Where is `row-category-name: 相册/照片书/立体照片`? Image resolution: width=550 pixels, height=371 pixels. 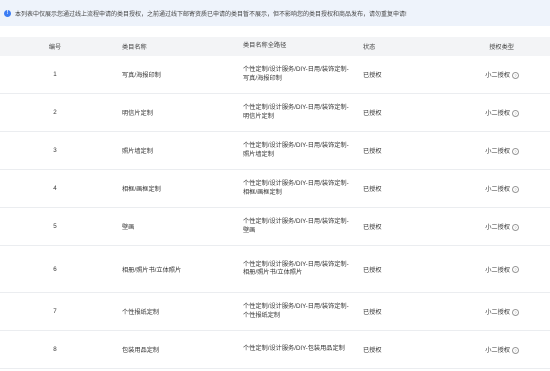
row-category-name: 相册/照片书/立体照片 is located at coordinates (152, 270).